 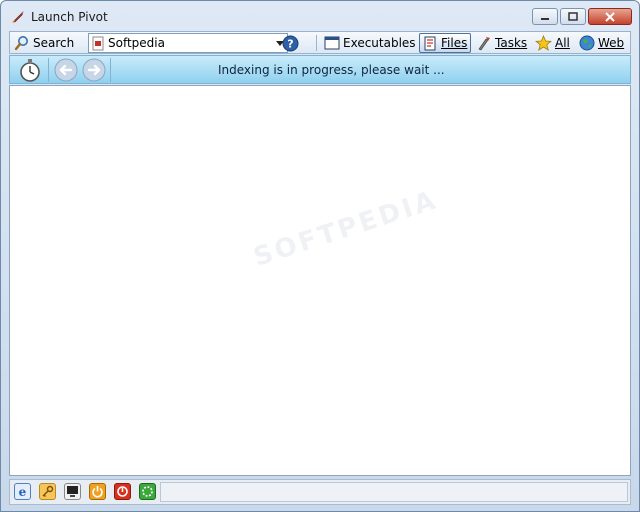 I want to click on search-button: Search, so click(x=44, y=43).